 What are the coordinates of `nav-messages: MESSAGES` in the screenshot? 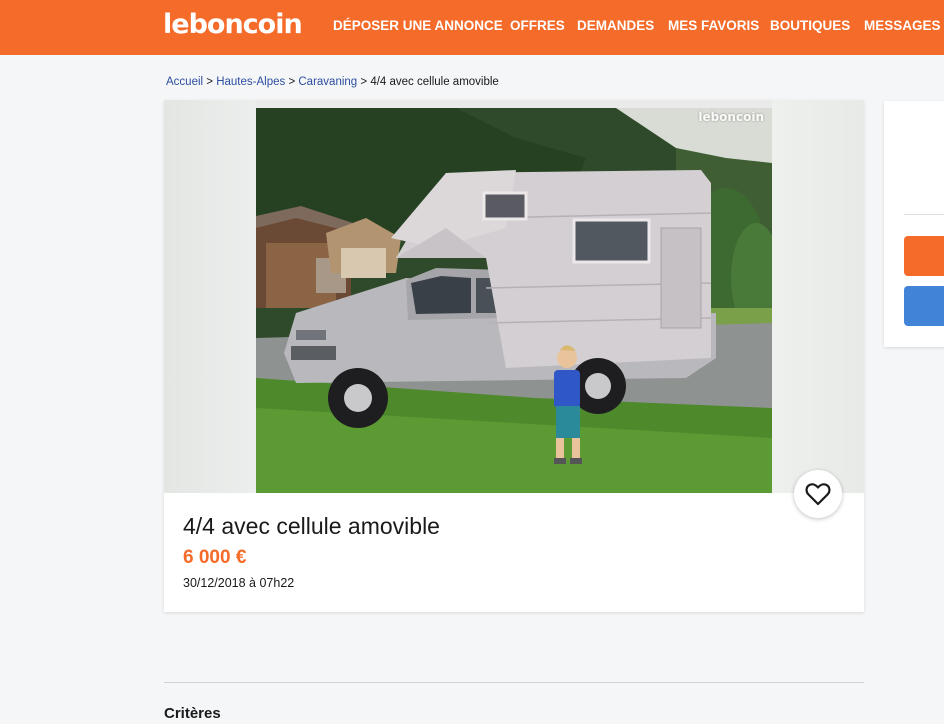 It's located at (902, 25).